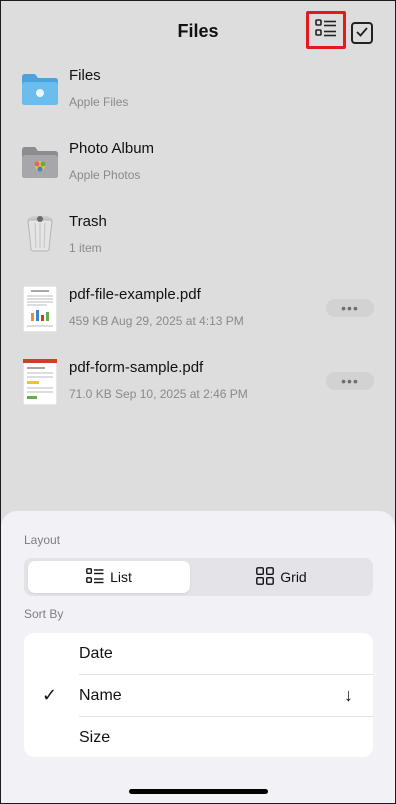 This screenshot has width=396, height=804. I want to click on file-subtitle: 1 item, so click(85, 248).